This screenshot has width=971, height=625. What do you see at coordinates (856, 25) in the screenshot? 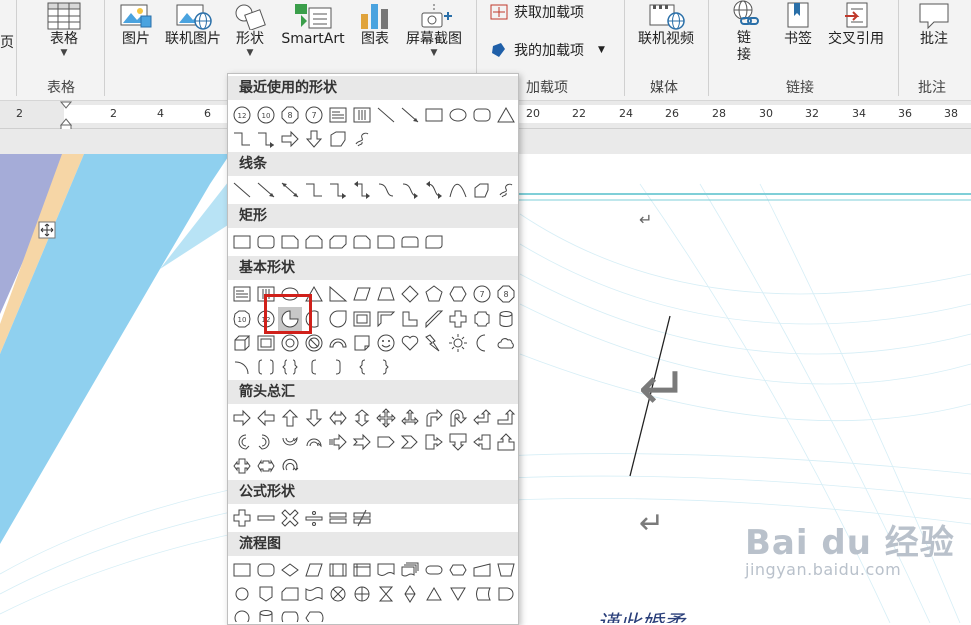
I see `cross-reference-button: 交叉引用` at bounding box center [856, 25].